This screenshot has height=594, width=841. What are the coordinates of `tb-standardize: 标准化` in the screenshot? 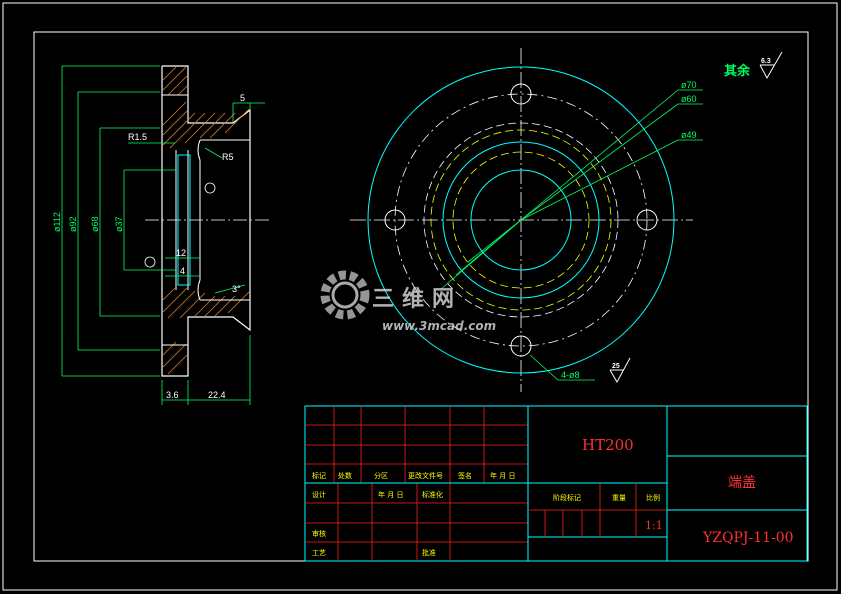 It's located at (432, 494).